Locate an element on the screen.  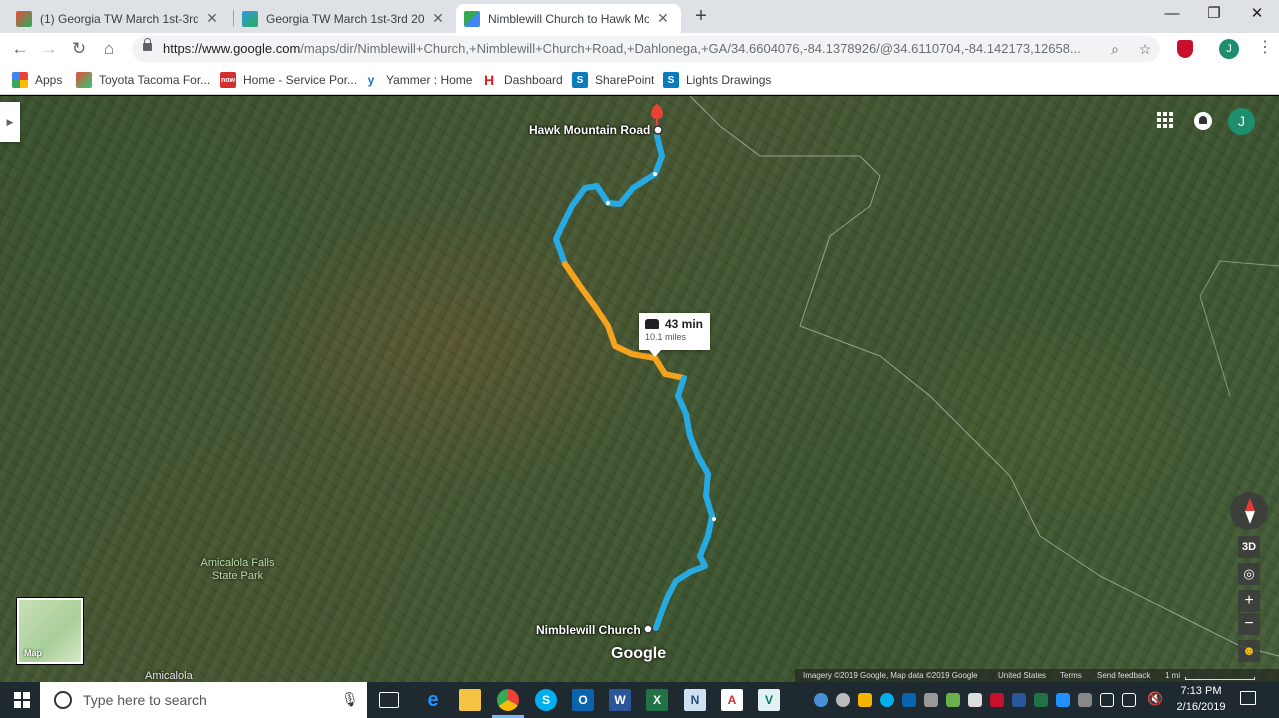
tab-google-maps: Nimblewill Church to Hawk Mou ✕ is located at coordinates (568, 18).